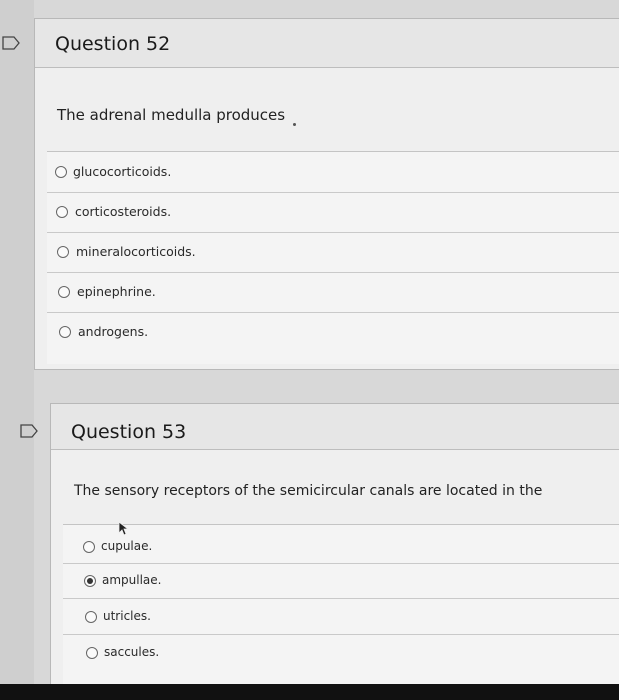 This screenshot has width=619, height=700. What do you see at coordinates (136, 251) in the screenshot?
I see `option-label: mineralocorticoids.` at bounding box center [136, 251].